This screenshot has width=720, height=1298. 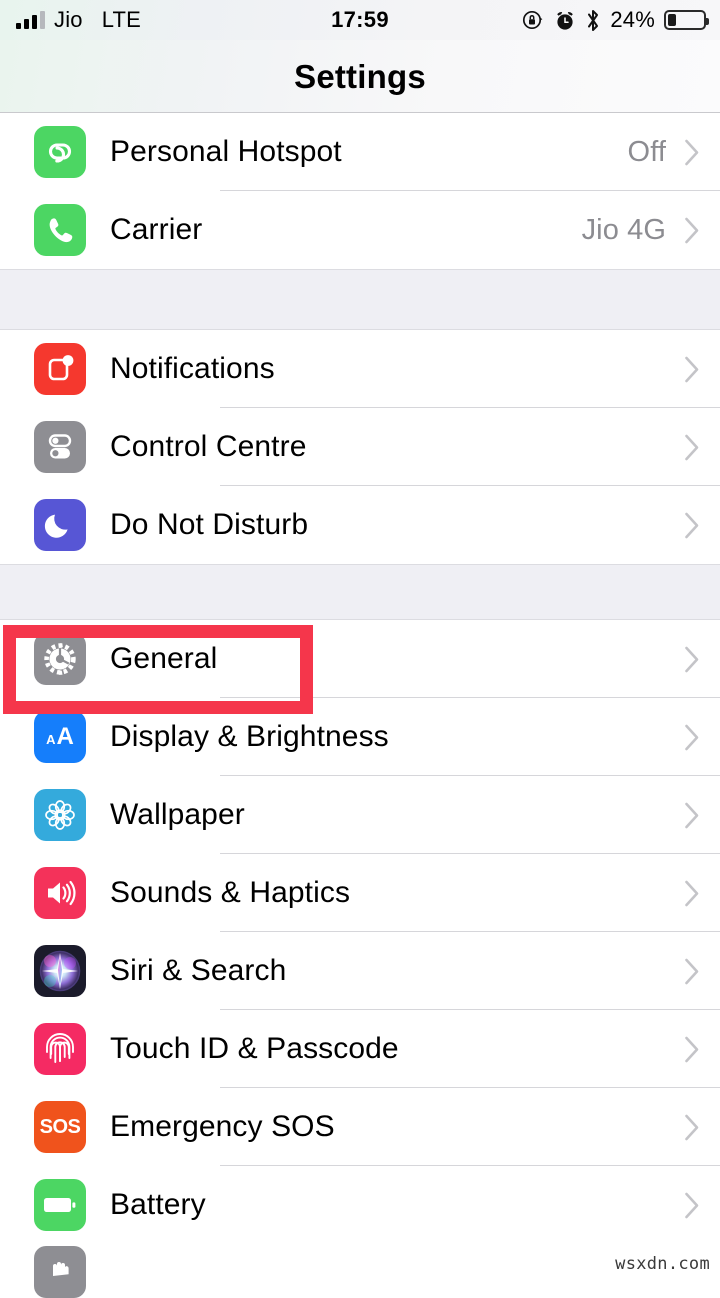 What do you see at coordinates (209, 524) in the screenshot?
I see `row-label: Do Not Disturb` at bounding box center [209, 524].